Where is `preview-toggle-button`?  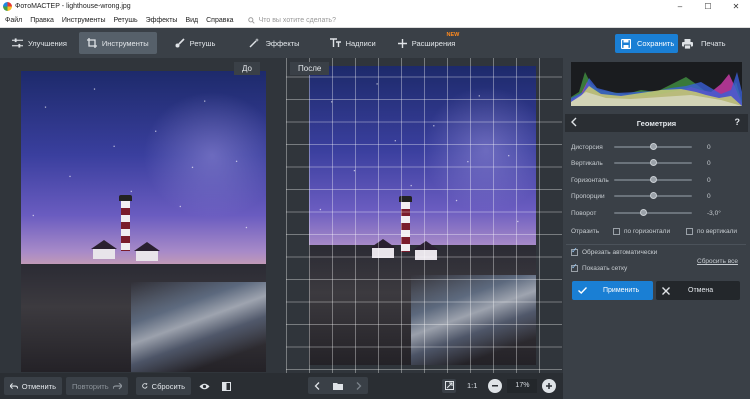 preview-toggle-button is located at coordinates (204, 386).